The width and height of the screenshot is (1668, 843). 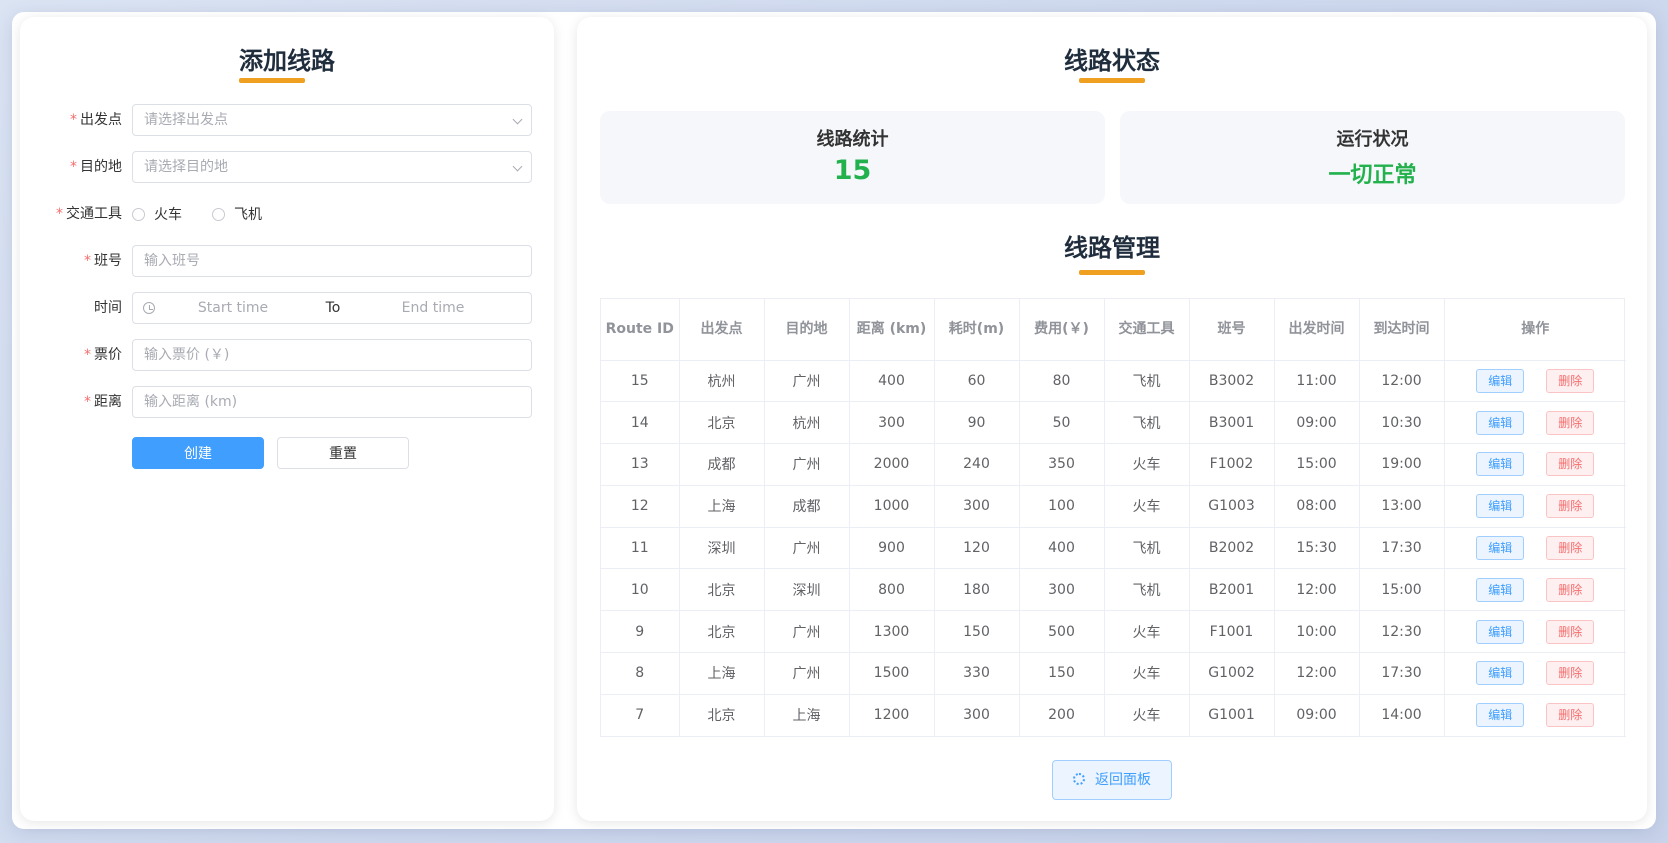 What do you see at coordinates (1113, 506) in the screenshot?
I see `table-row: 12 上海 成都 1000 300 100 火车 G1003 08:00 13:00 编辑 删除` at bounding box center [1113, 506].